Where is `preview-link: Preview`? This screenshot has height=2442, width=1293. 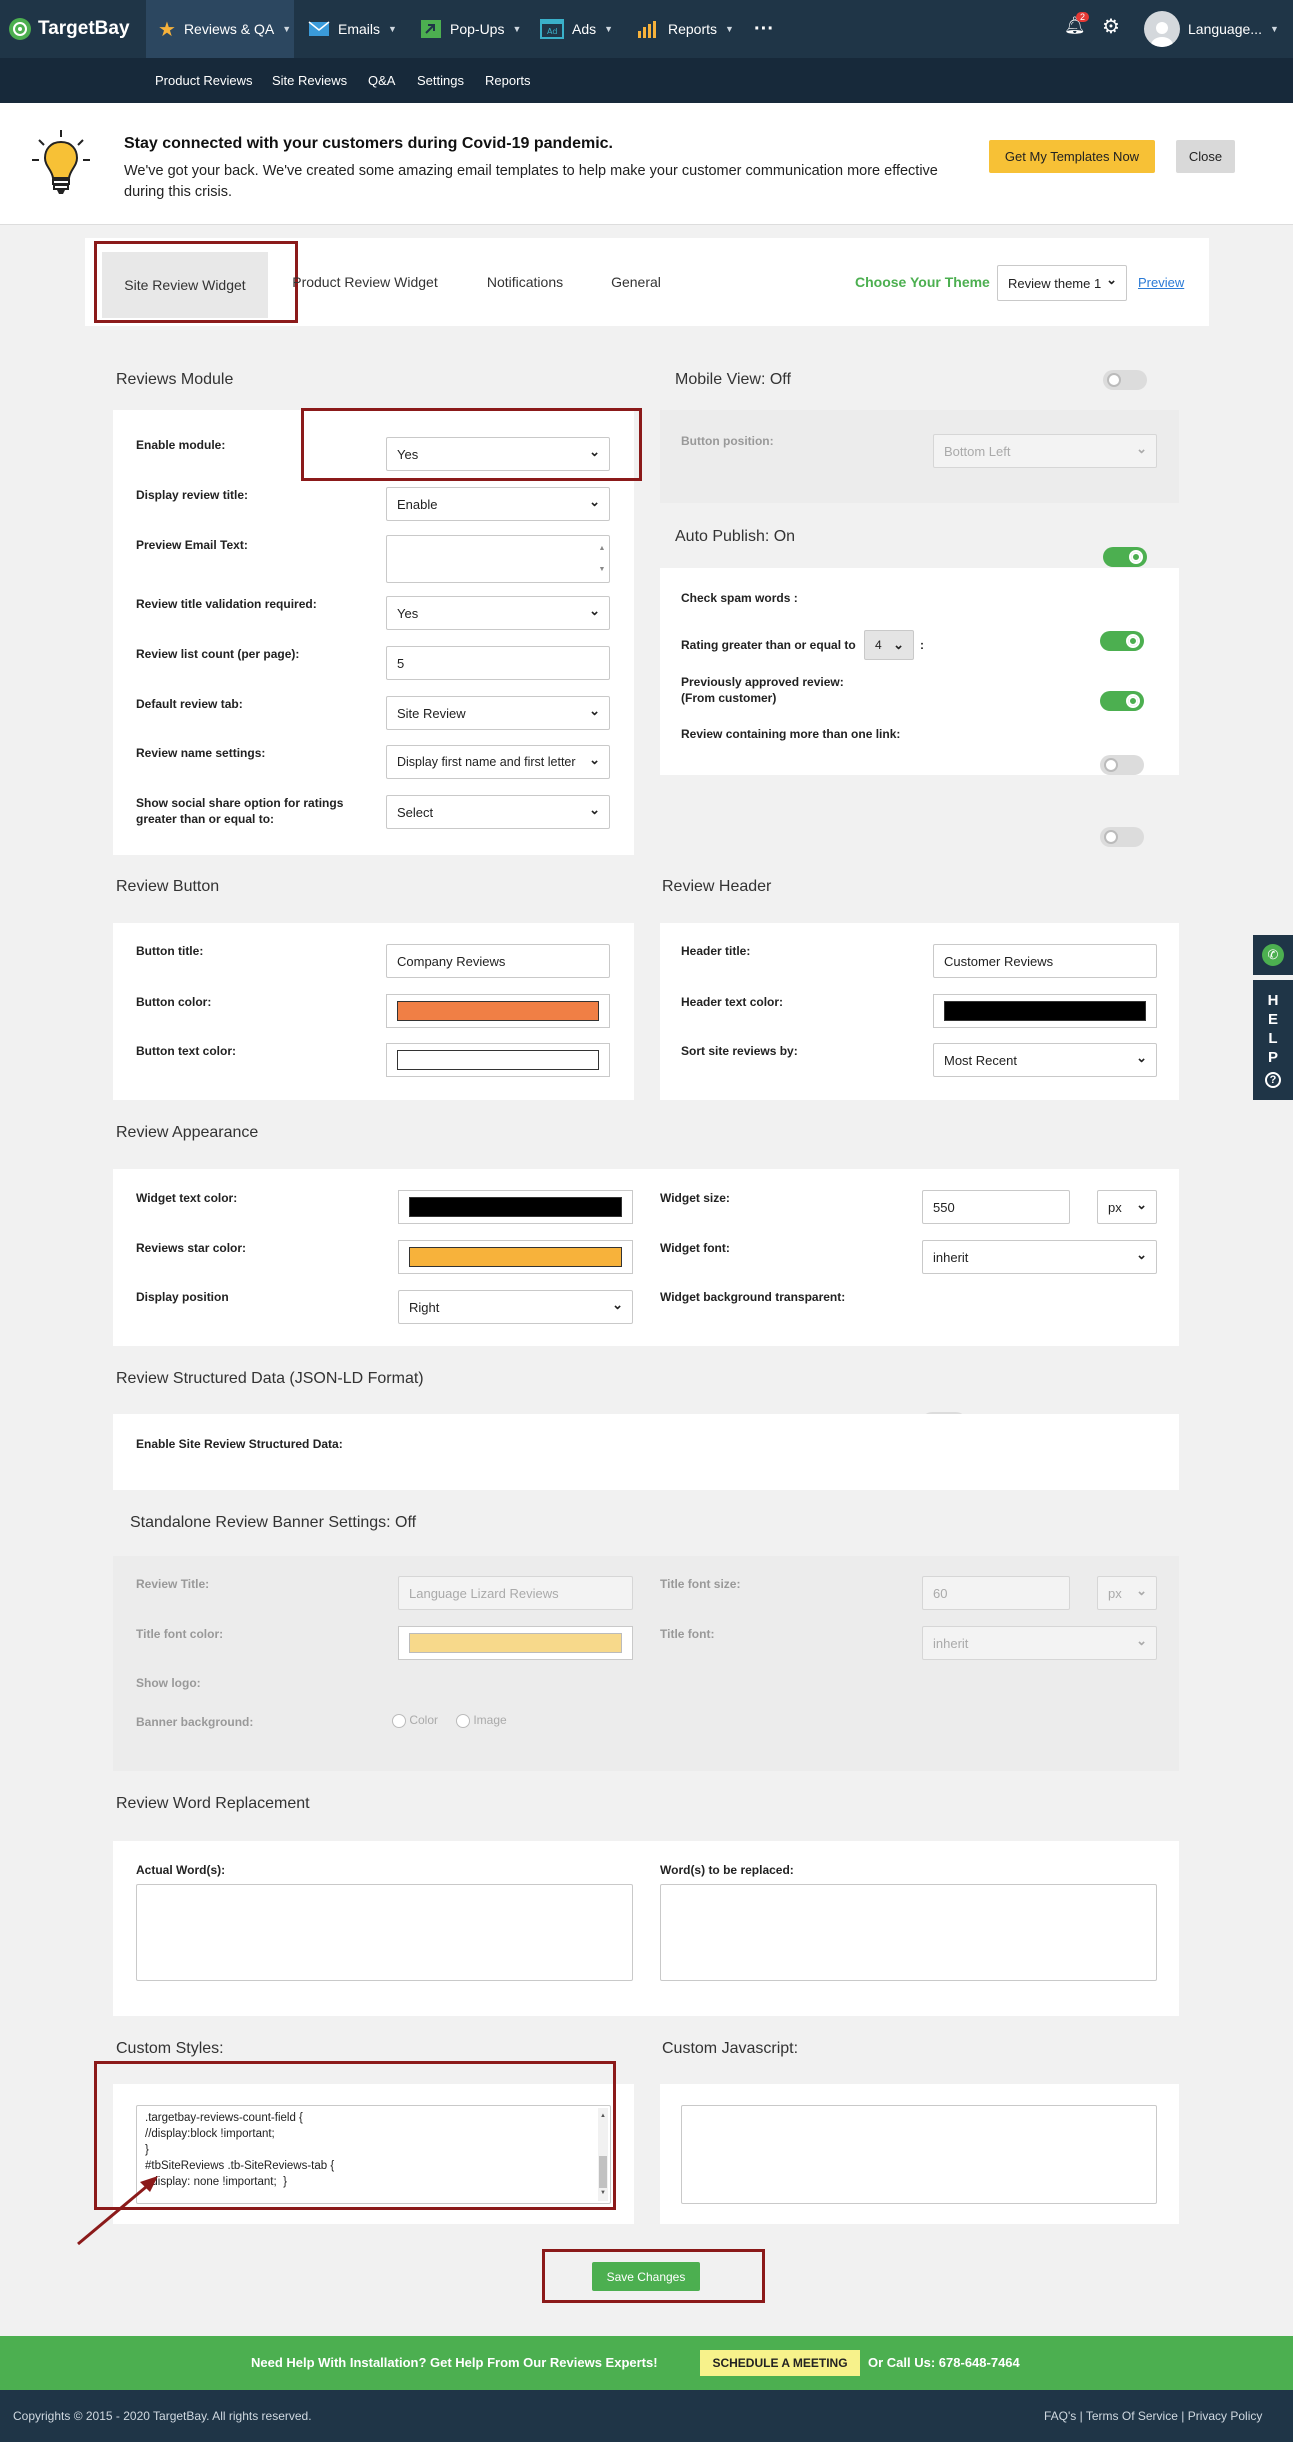 preview-link: Preview is located at coordinates (1161, 282).